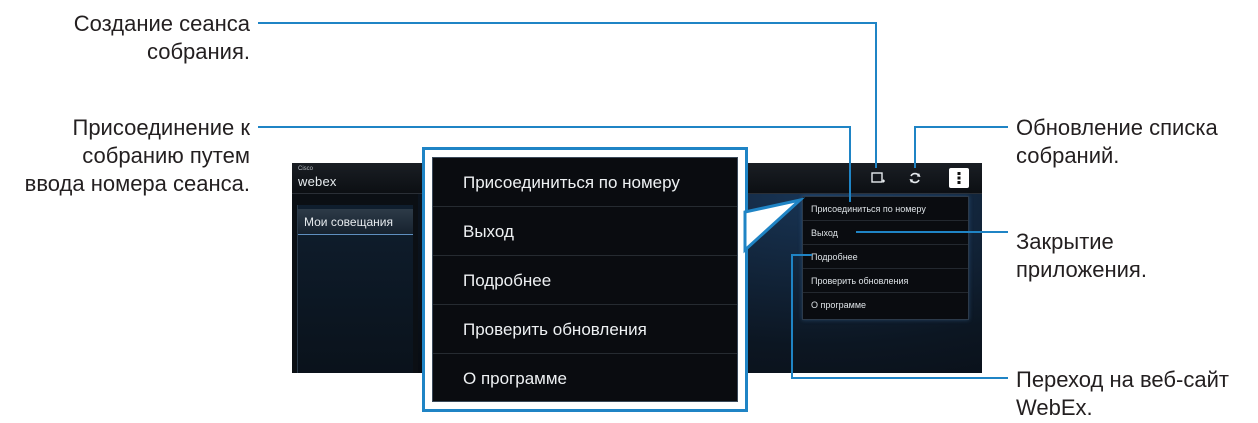 This screenshot has height=423, width=1258. Describe the element at coordinates (1081, 255) in the screenshot. I see `callout-close-app: Закрытие приложения.` at that location.